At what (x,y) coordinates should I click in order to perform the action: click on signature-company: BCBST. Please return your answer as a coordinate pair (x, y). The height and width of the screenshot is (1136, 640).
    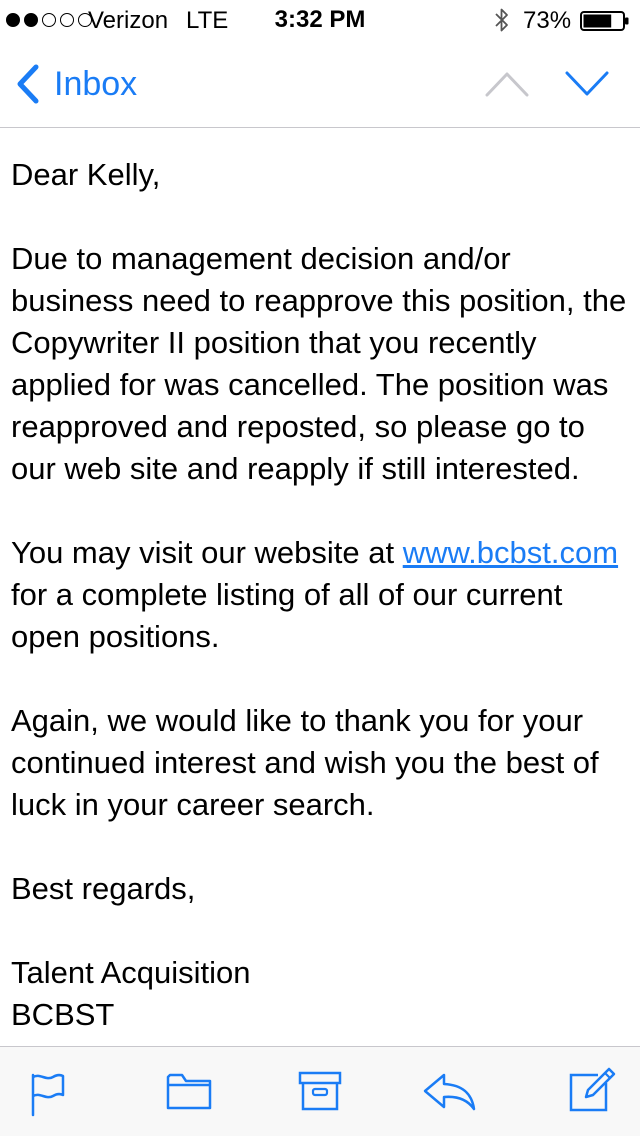
    Looking at the image, I should click on (63, 1014).